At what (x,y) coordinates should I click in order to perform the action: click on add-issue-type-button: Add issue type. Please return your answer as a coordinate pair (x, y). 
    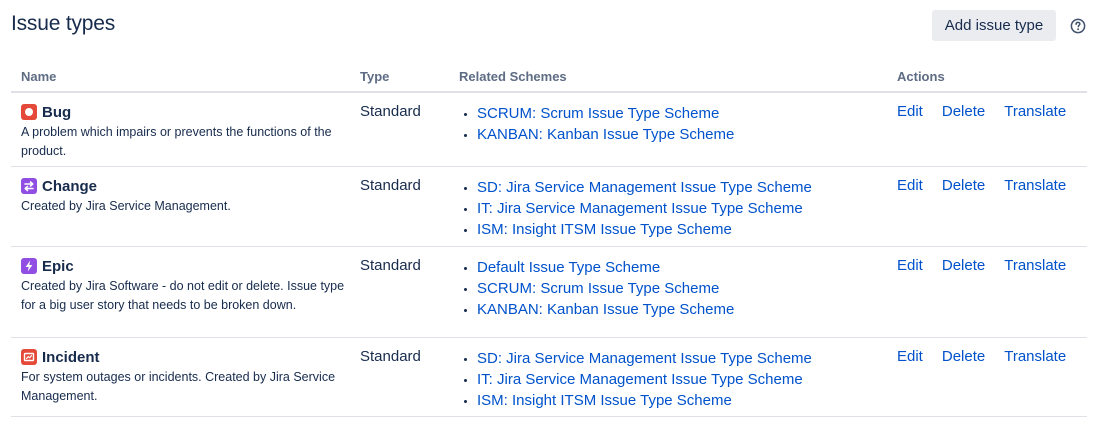
    Looking at the image, I should click on (994, 25).